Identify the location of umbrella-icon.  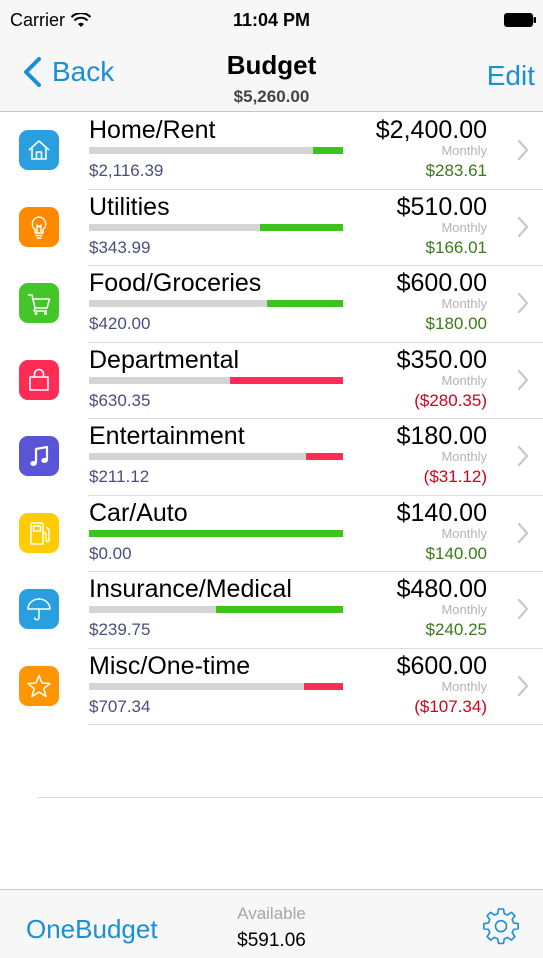
(39, 609).